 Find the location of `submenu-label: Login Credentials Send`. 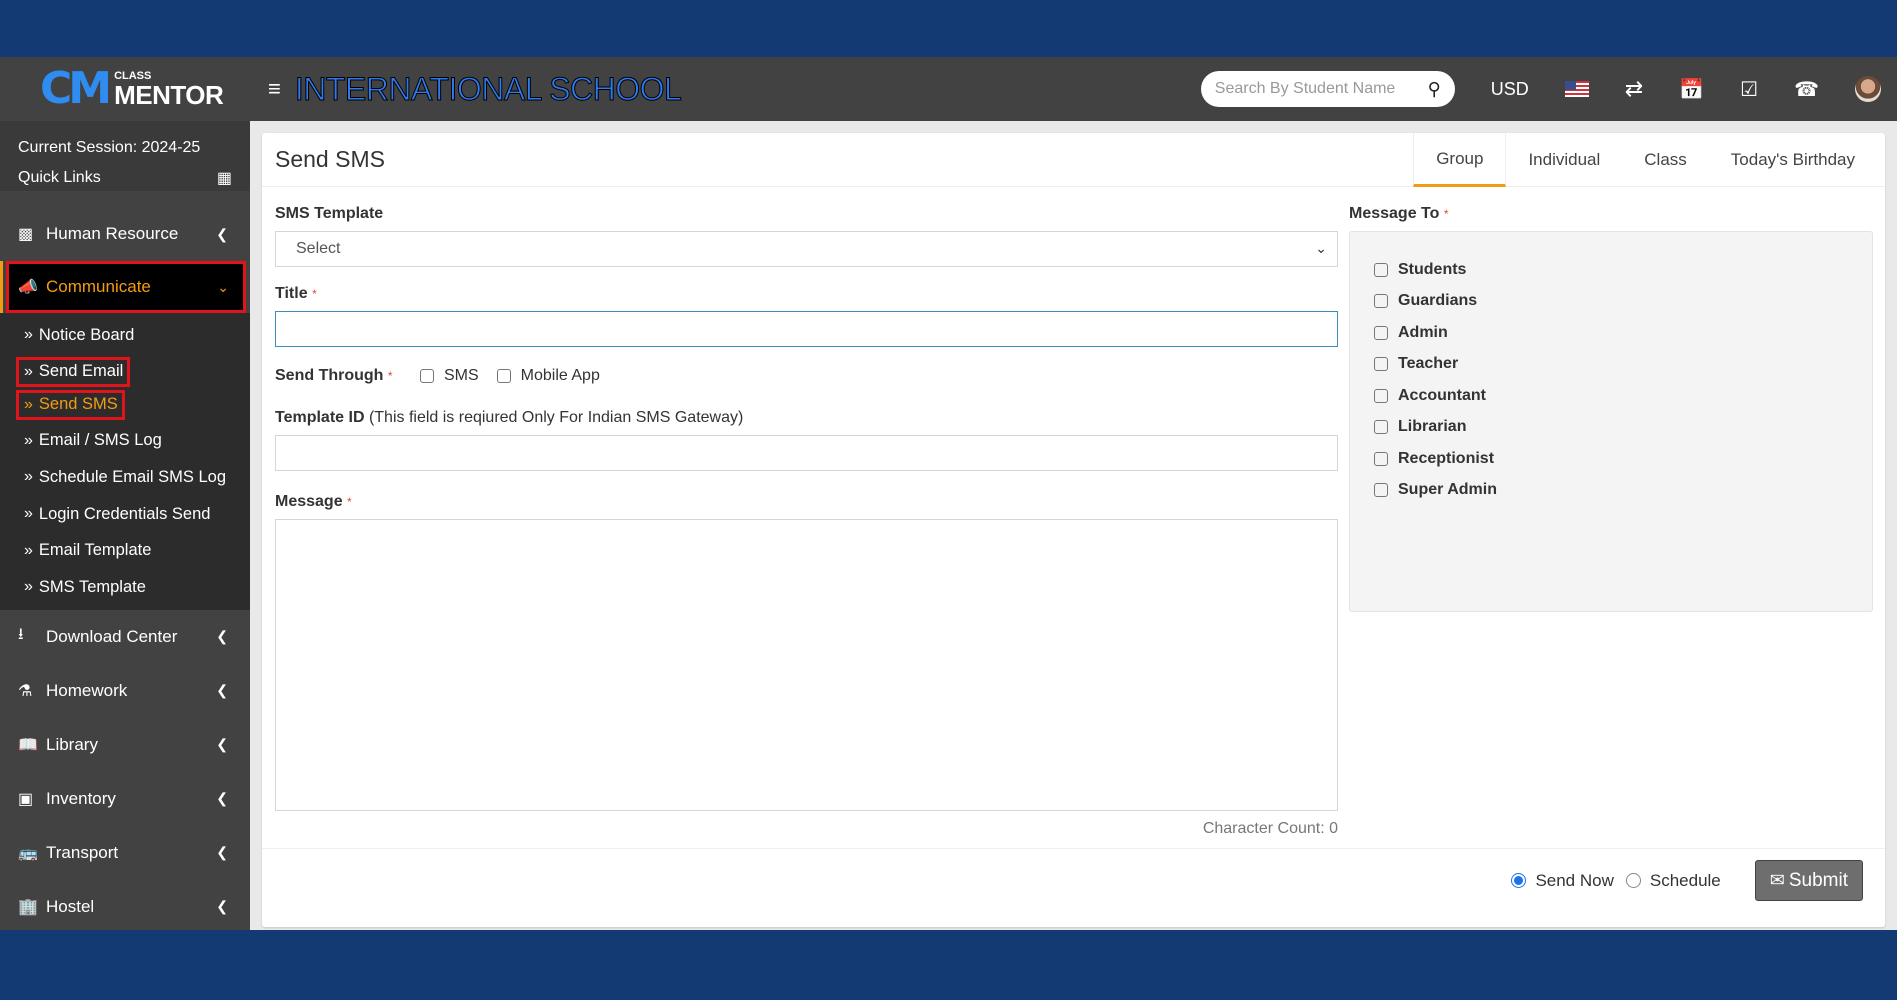

submenu-label: Login Credentials Send is located at coordinates (124, 513).